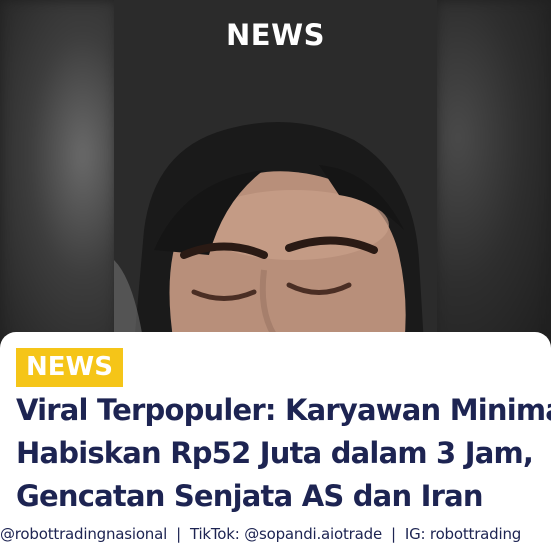 The image size is (551, 551). I want to click on video-overlay-title: NEWS, so click(275, 35).